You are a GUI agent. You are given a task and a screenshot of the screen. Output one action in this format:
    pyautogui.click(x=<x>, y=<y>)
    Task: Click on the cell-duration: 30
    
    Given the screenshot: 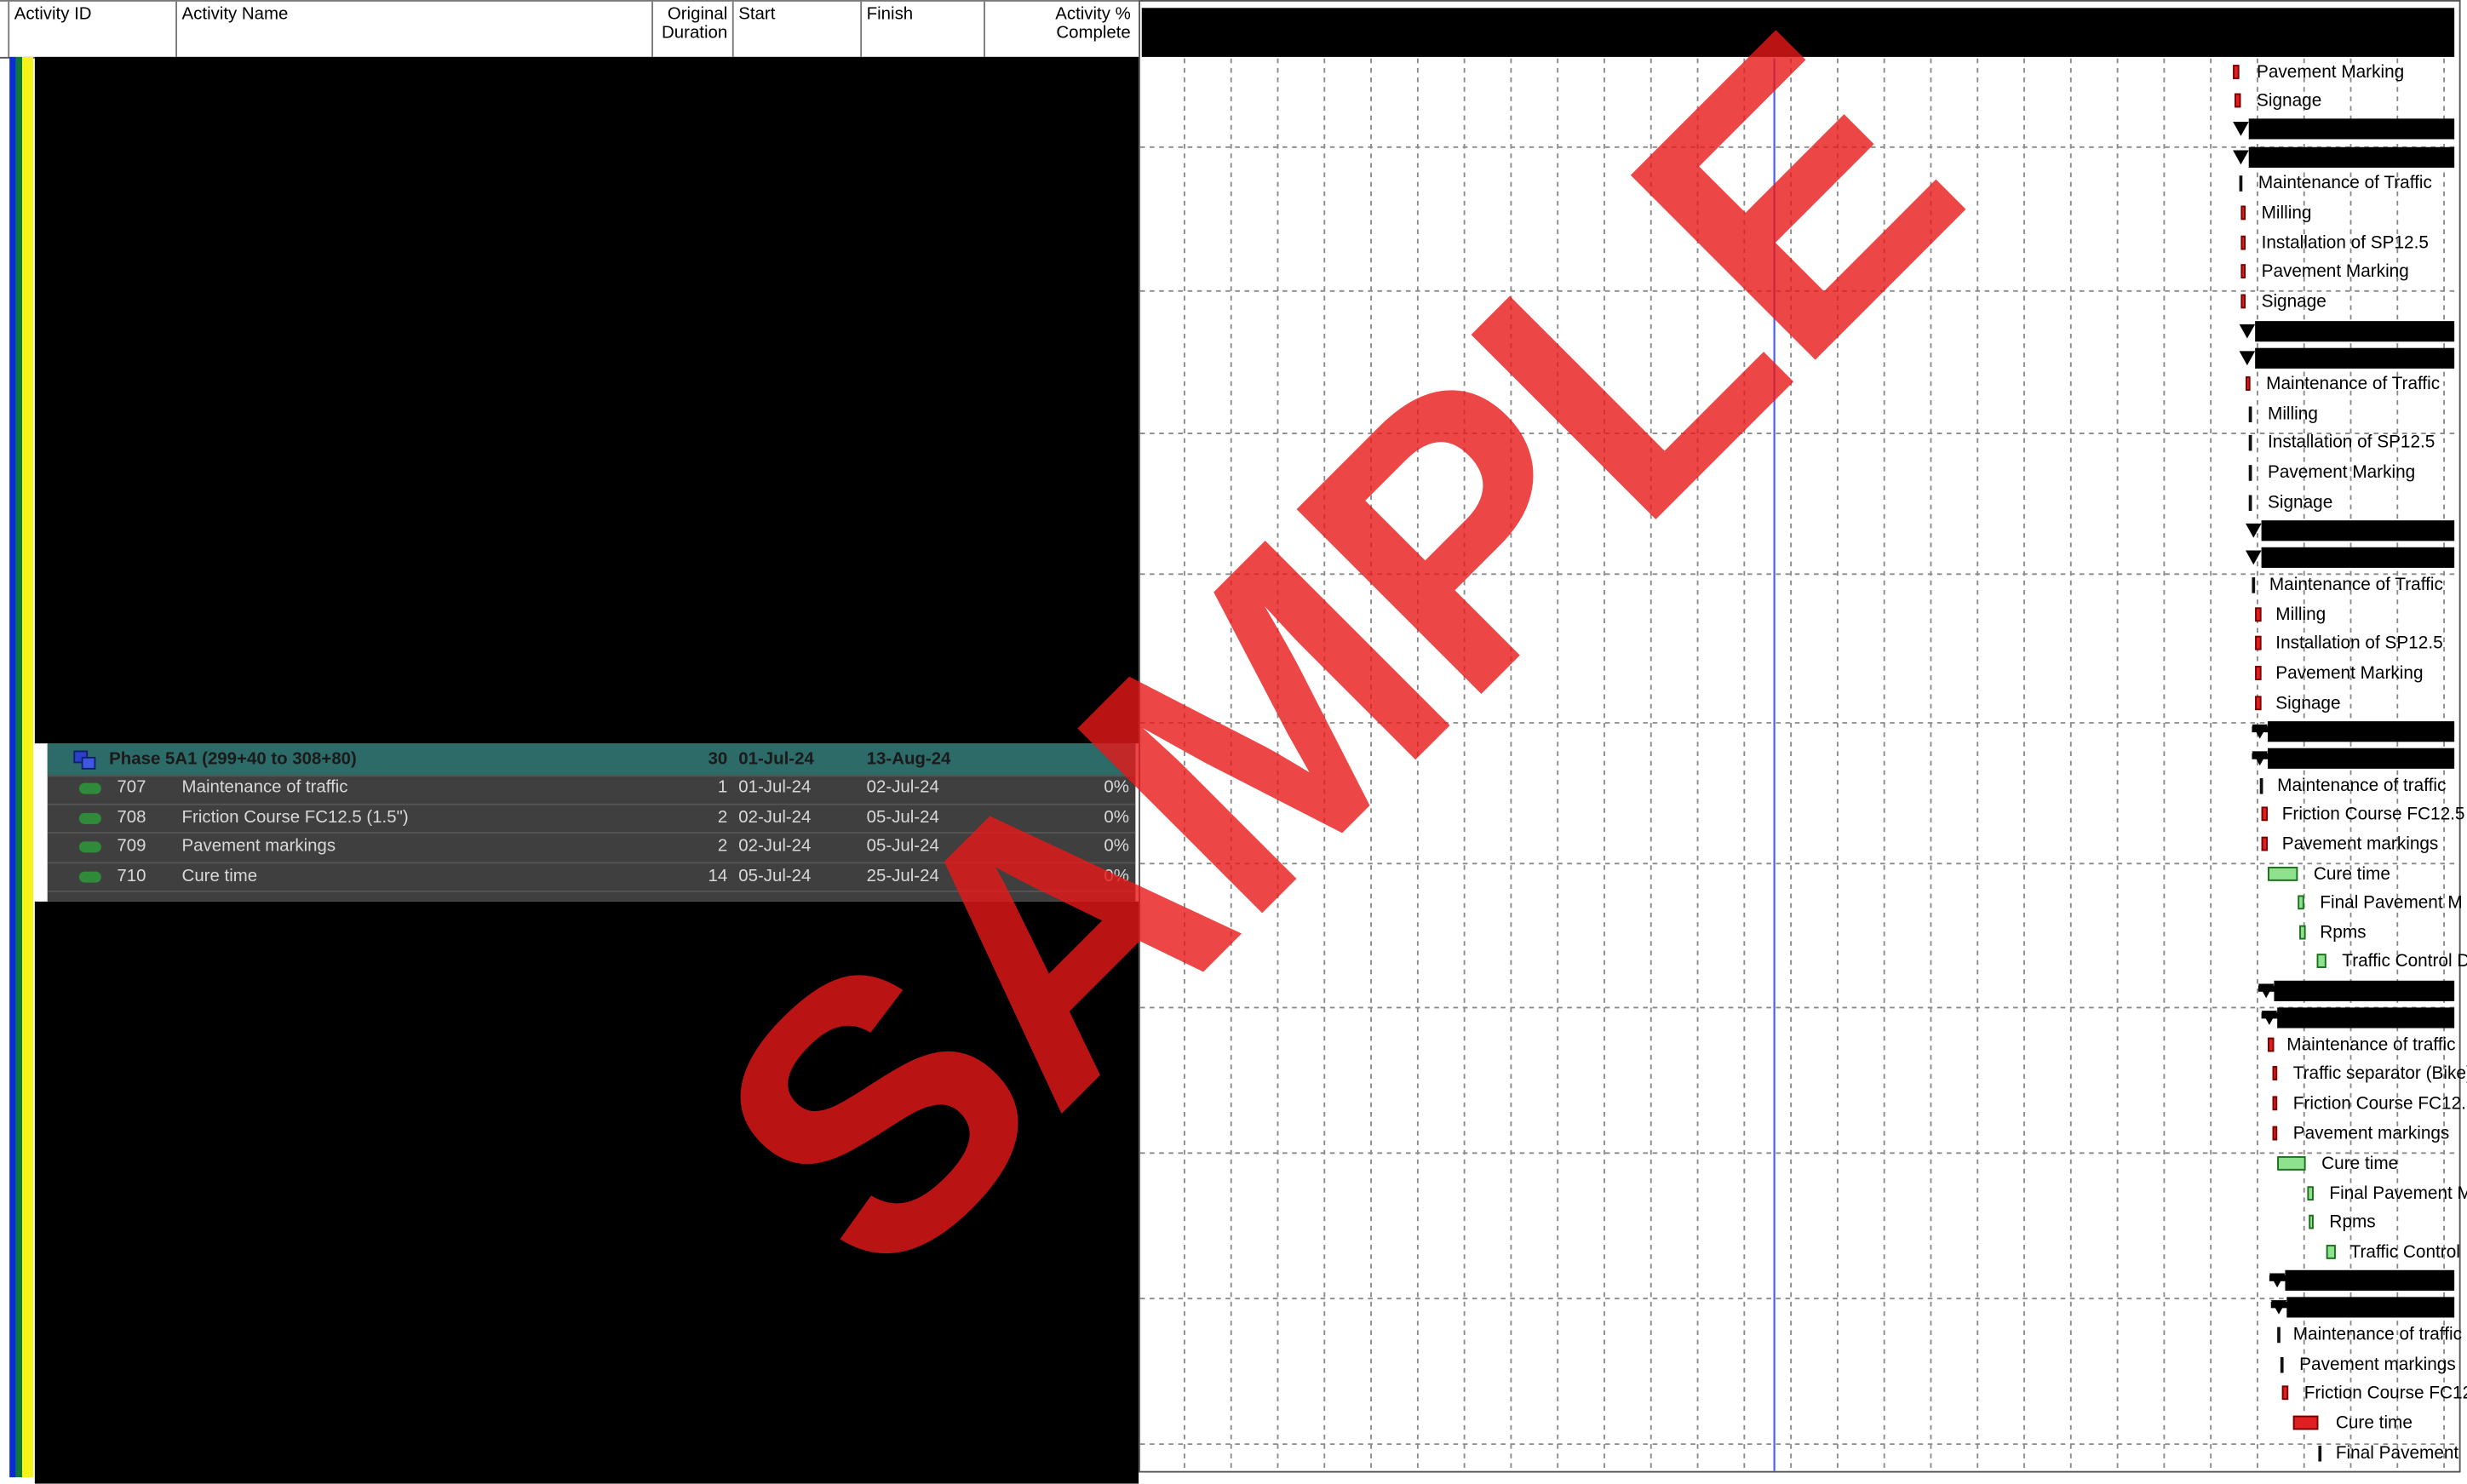 What is the action you would take?
    pyautogui.click(x=718, y=759)
    